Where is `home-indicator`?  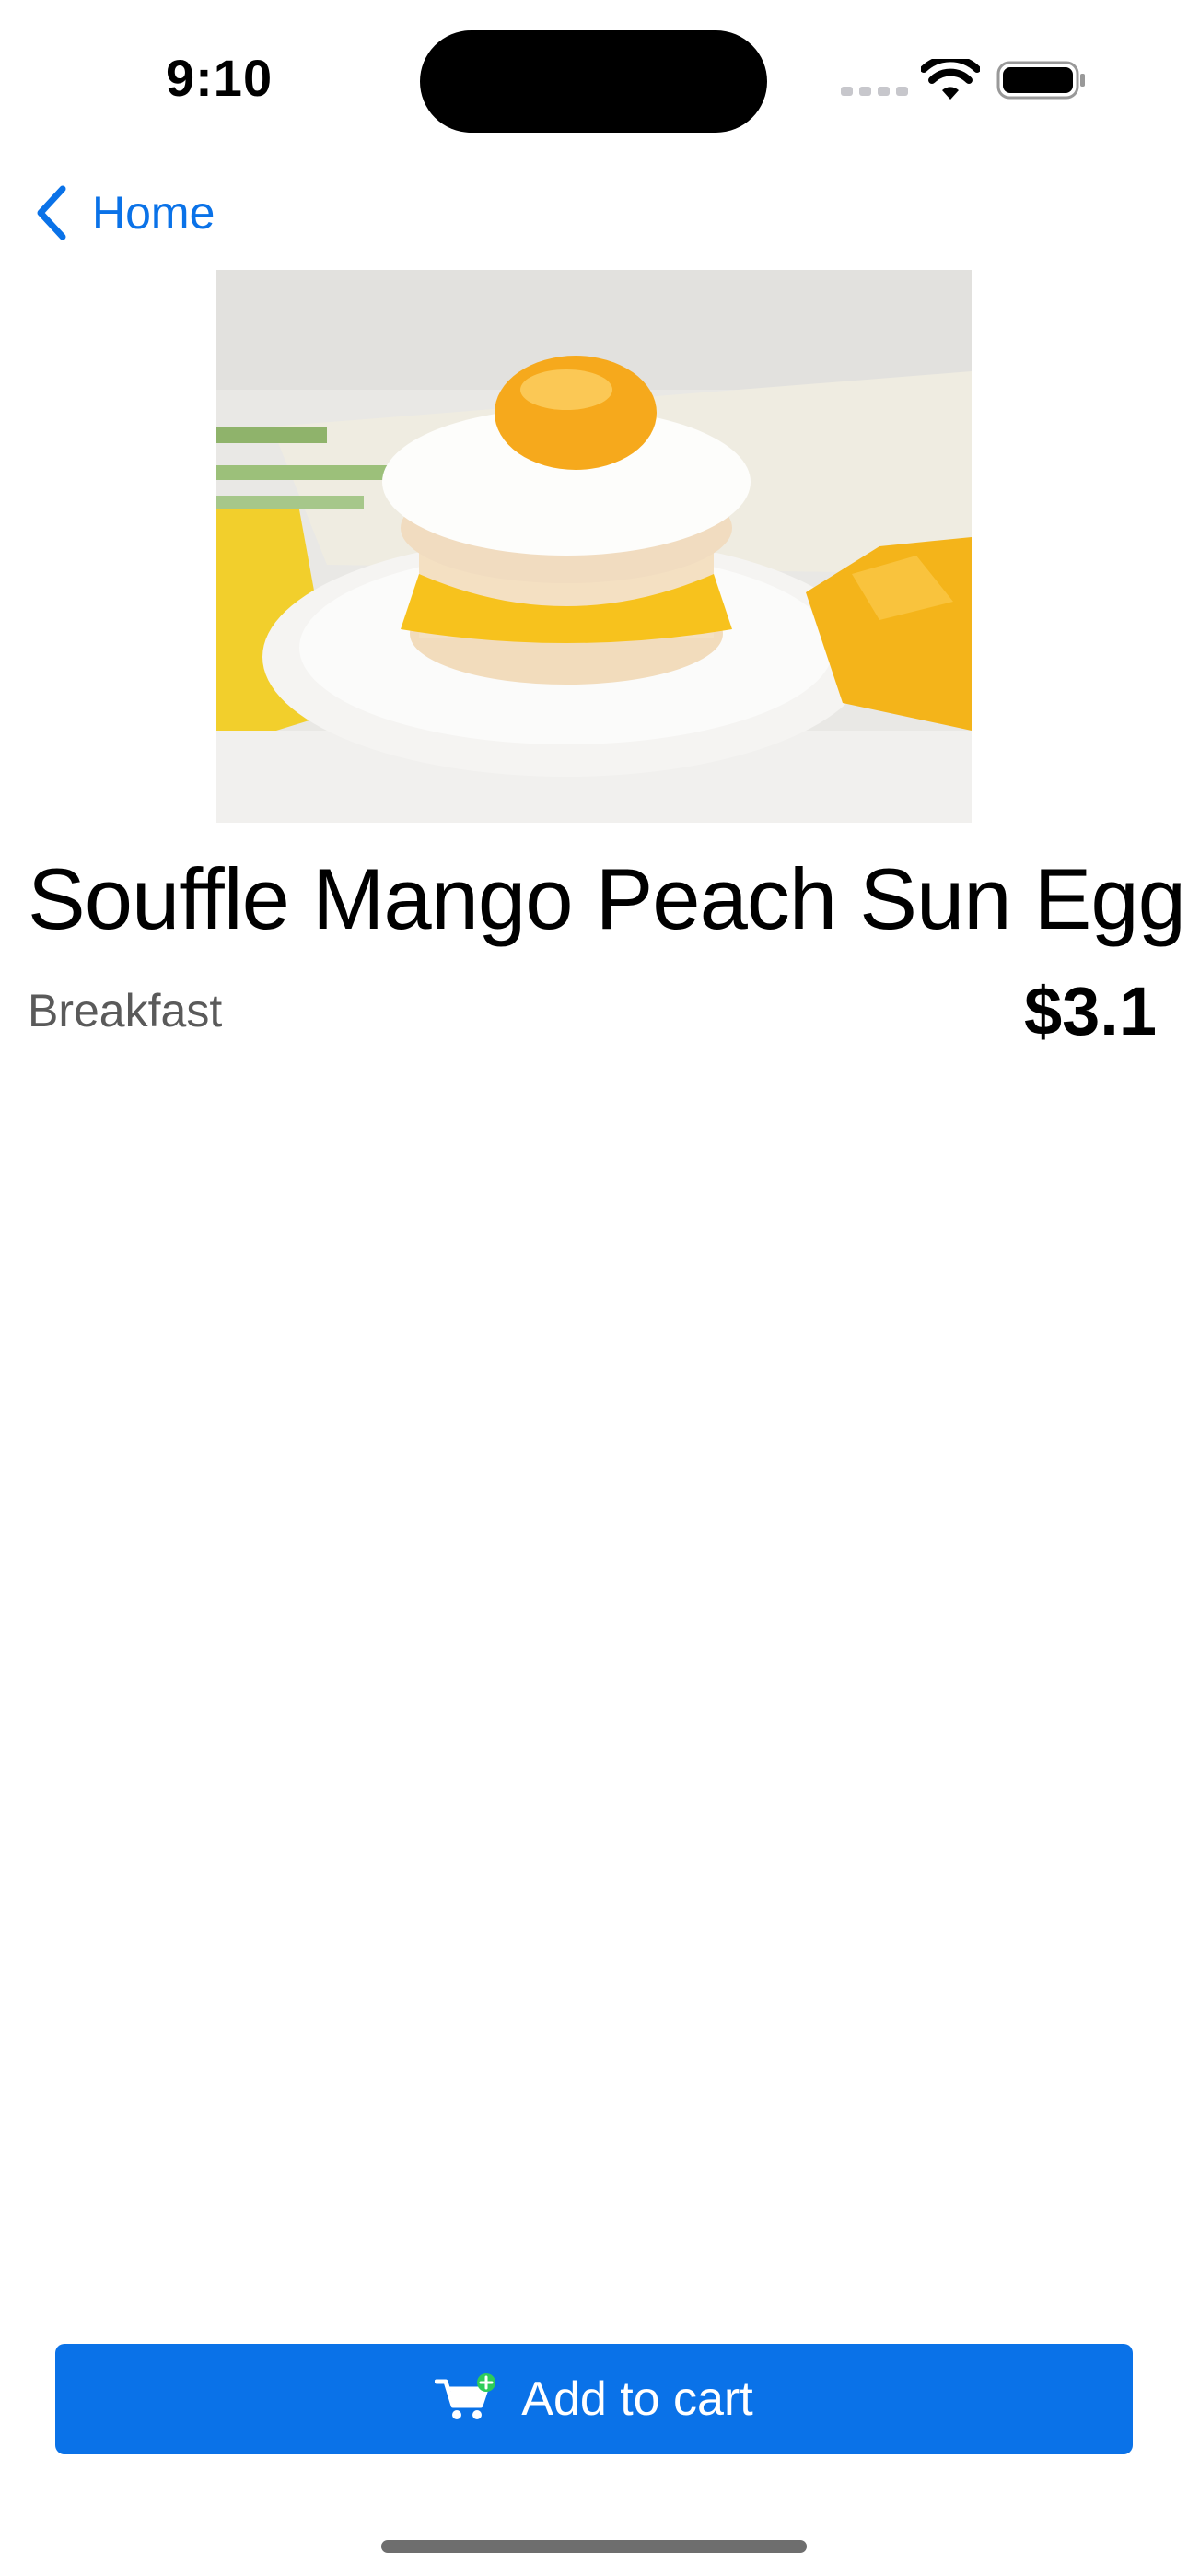 home-indicator is located at coordinates (594, 2546).